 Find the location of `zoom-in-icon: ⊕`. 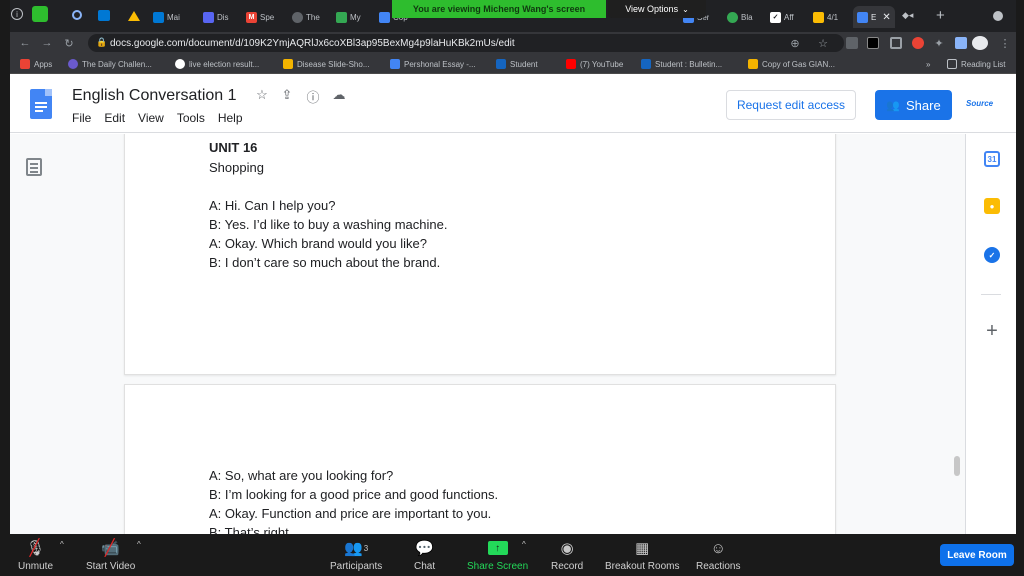

zoom-in-icon: ⊕ is located at coordinates (795, 43).